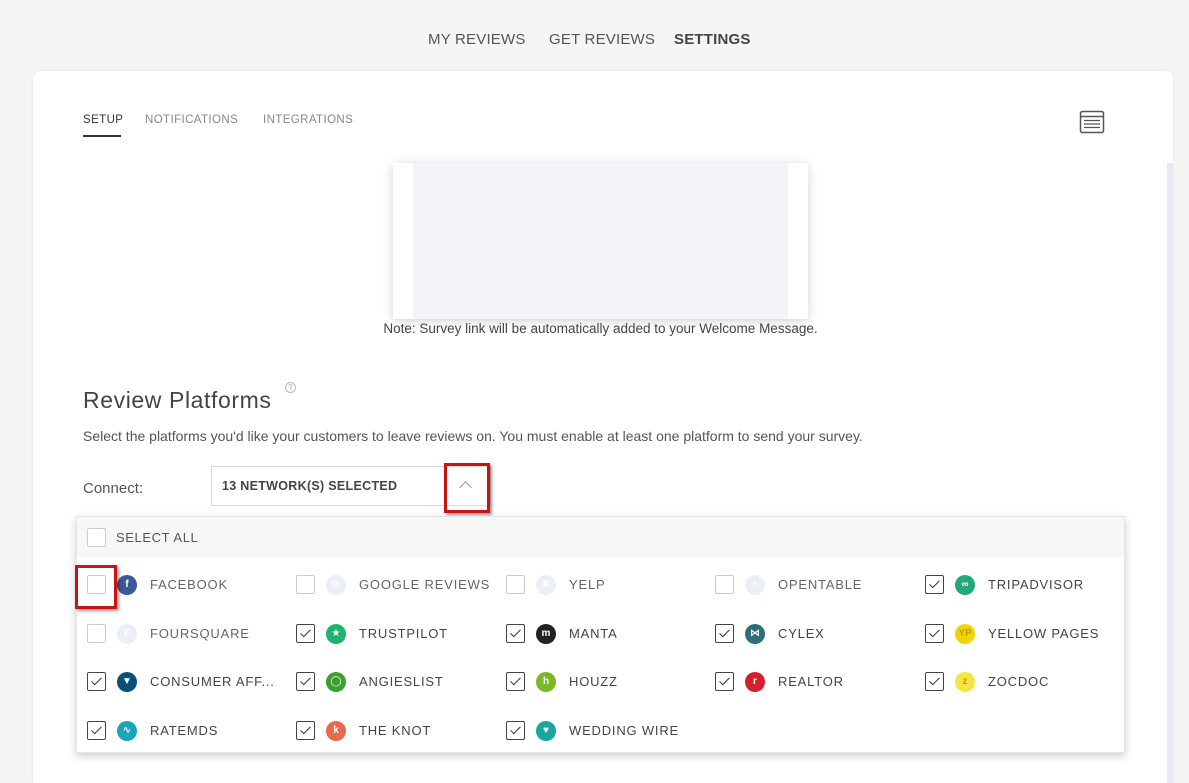  Describe the element at coordinates (515, 730) in the screenshot. I see `checkbox-wedding-wire` at that location.